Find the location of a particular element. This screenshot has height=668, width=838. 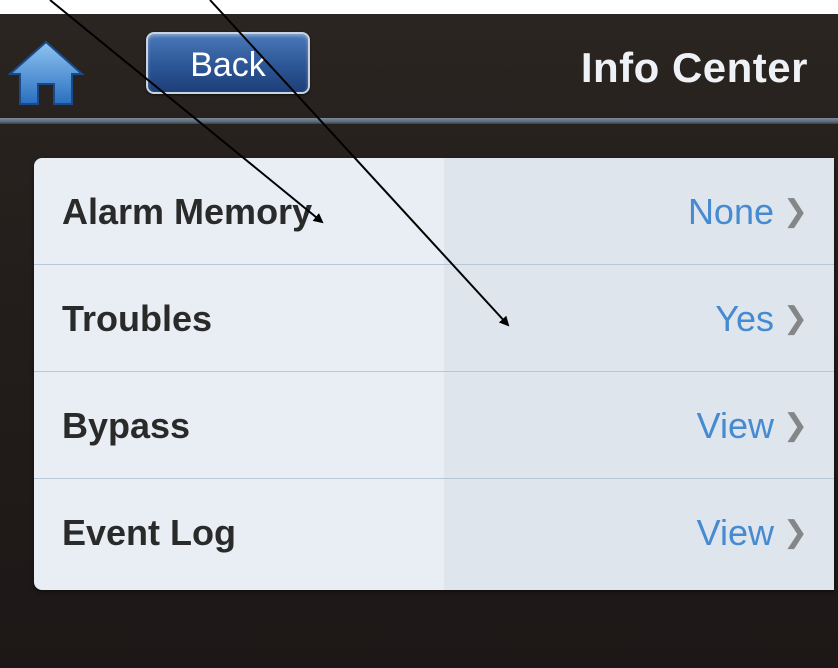

header-divider is located at coordinates (419, 121).